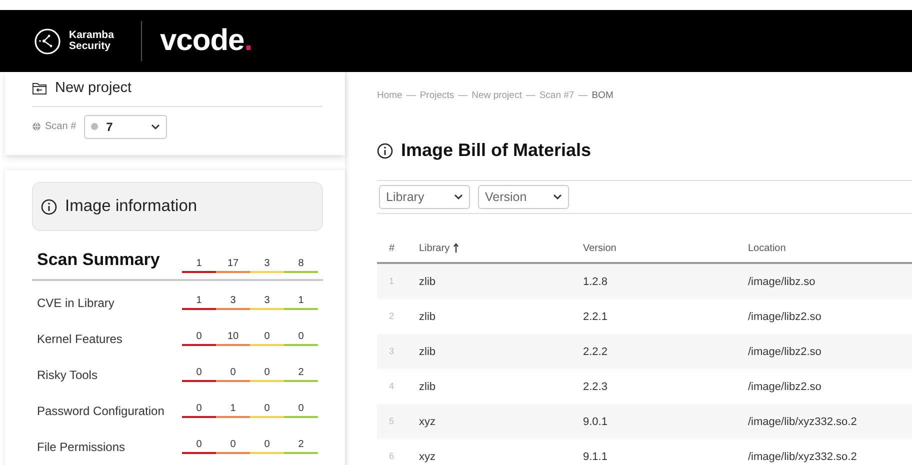 The width and height of the screenshot is (912, 465). I want to click on column-header: #, so click(392, 248).